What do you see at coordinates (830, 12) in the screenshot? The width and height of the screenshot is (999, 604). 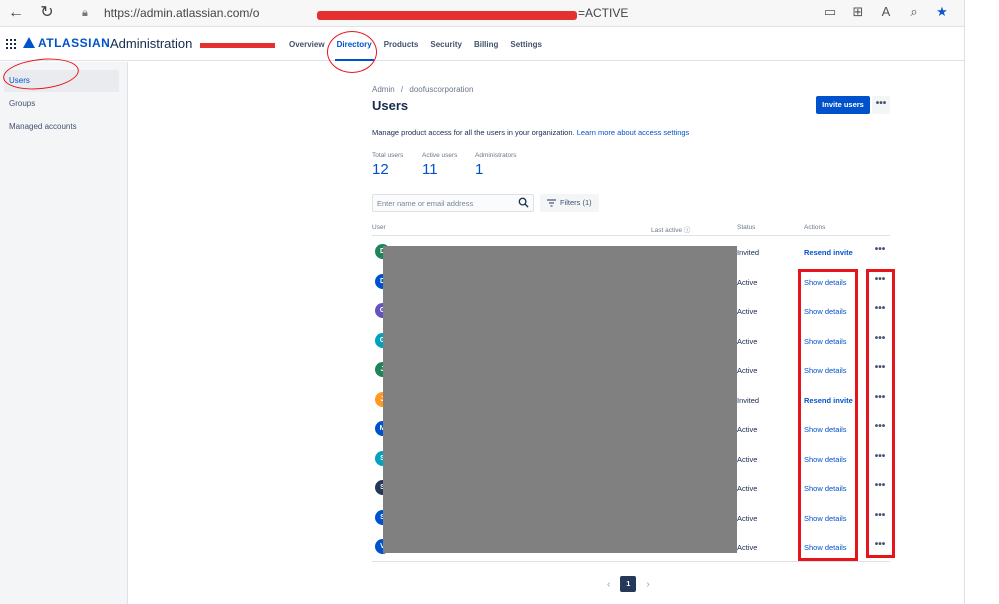 I see `app-available-icon: ▭` at bounding box center [830, 12].